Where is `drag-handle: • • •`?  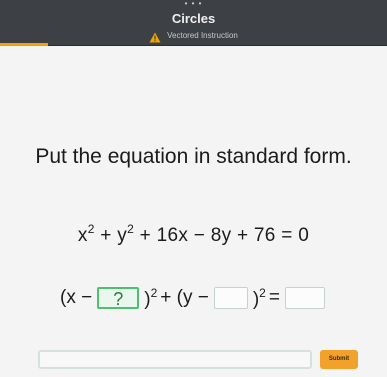
drag-handle: • • • is located at coordinates (193, 4).